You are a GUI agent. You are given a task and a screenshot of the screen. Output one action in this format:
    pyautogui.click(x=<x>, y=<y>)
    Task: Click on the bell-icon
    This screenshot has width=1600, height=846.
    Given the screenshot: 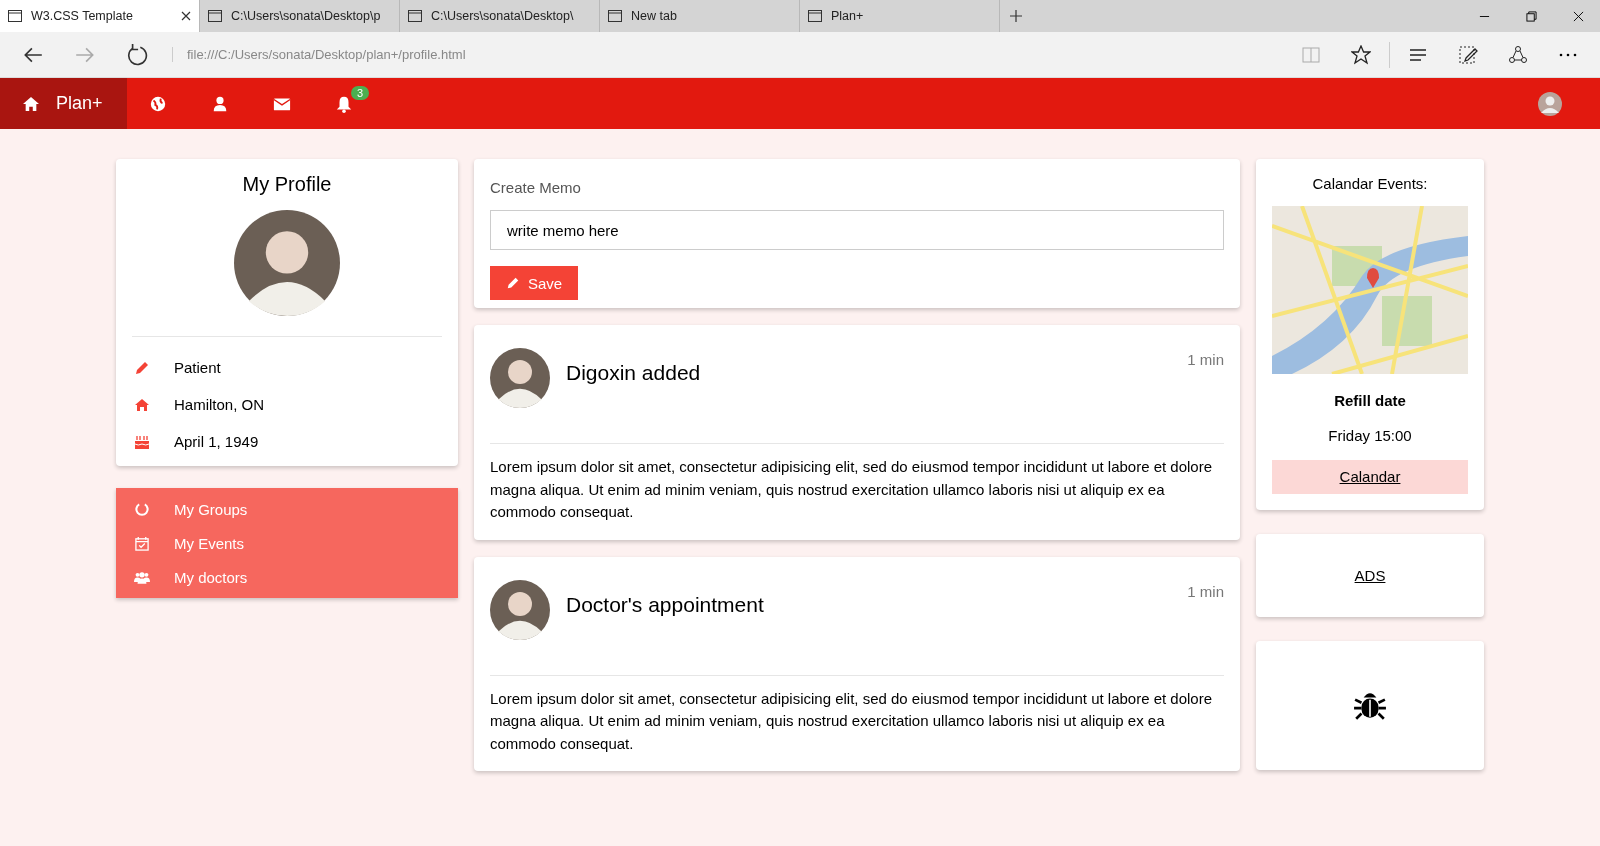 What is the action you would take?
    pyautogui.click(x=344, y=103)
    